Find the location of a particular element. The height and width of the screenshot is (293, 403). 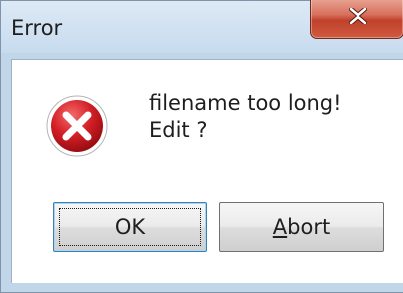

abort-button-label: Abort is located at coordinates (301, 227).